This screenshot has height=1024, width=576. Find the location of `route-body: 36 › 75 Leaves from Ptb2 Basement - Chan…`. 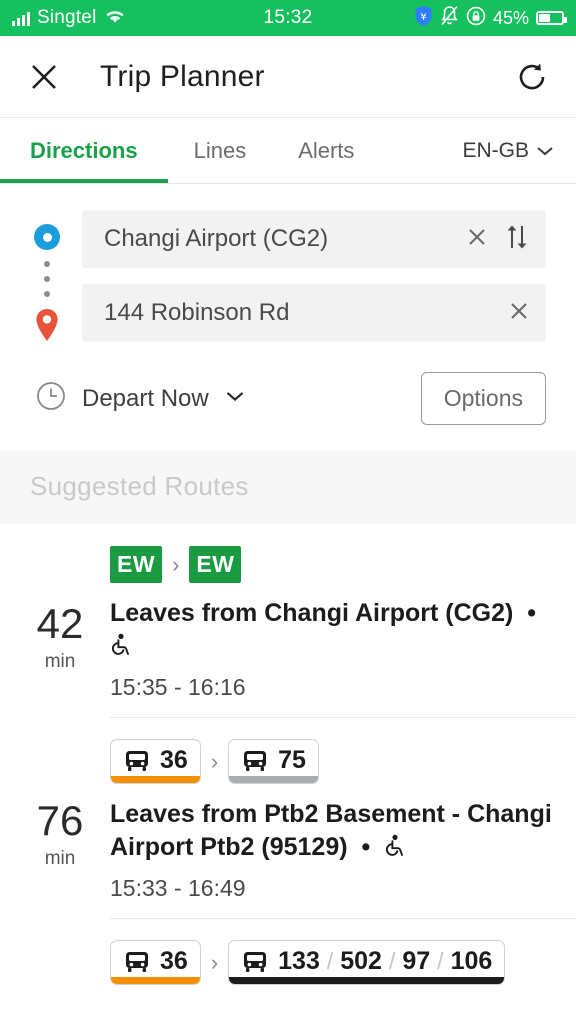

route-body: 36 › 75 Leaves from Ptb2 Basement - Chan… is located at coordinates (338, 820).